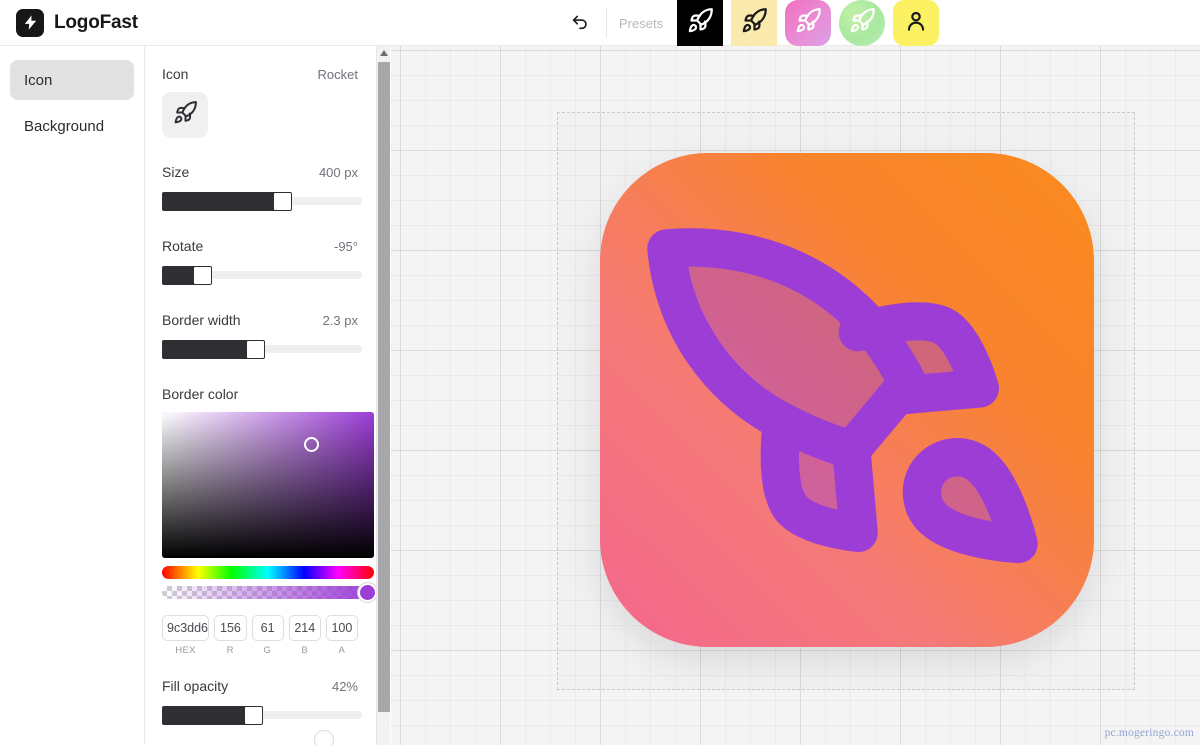 Image resolution: width=1200 pixels, height=745 pixels. Describe the element at coordinates (346, 246) in the screenshot. I see `rotate-value: -95°` at that location.